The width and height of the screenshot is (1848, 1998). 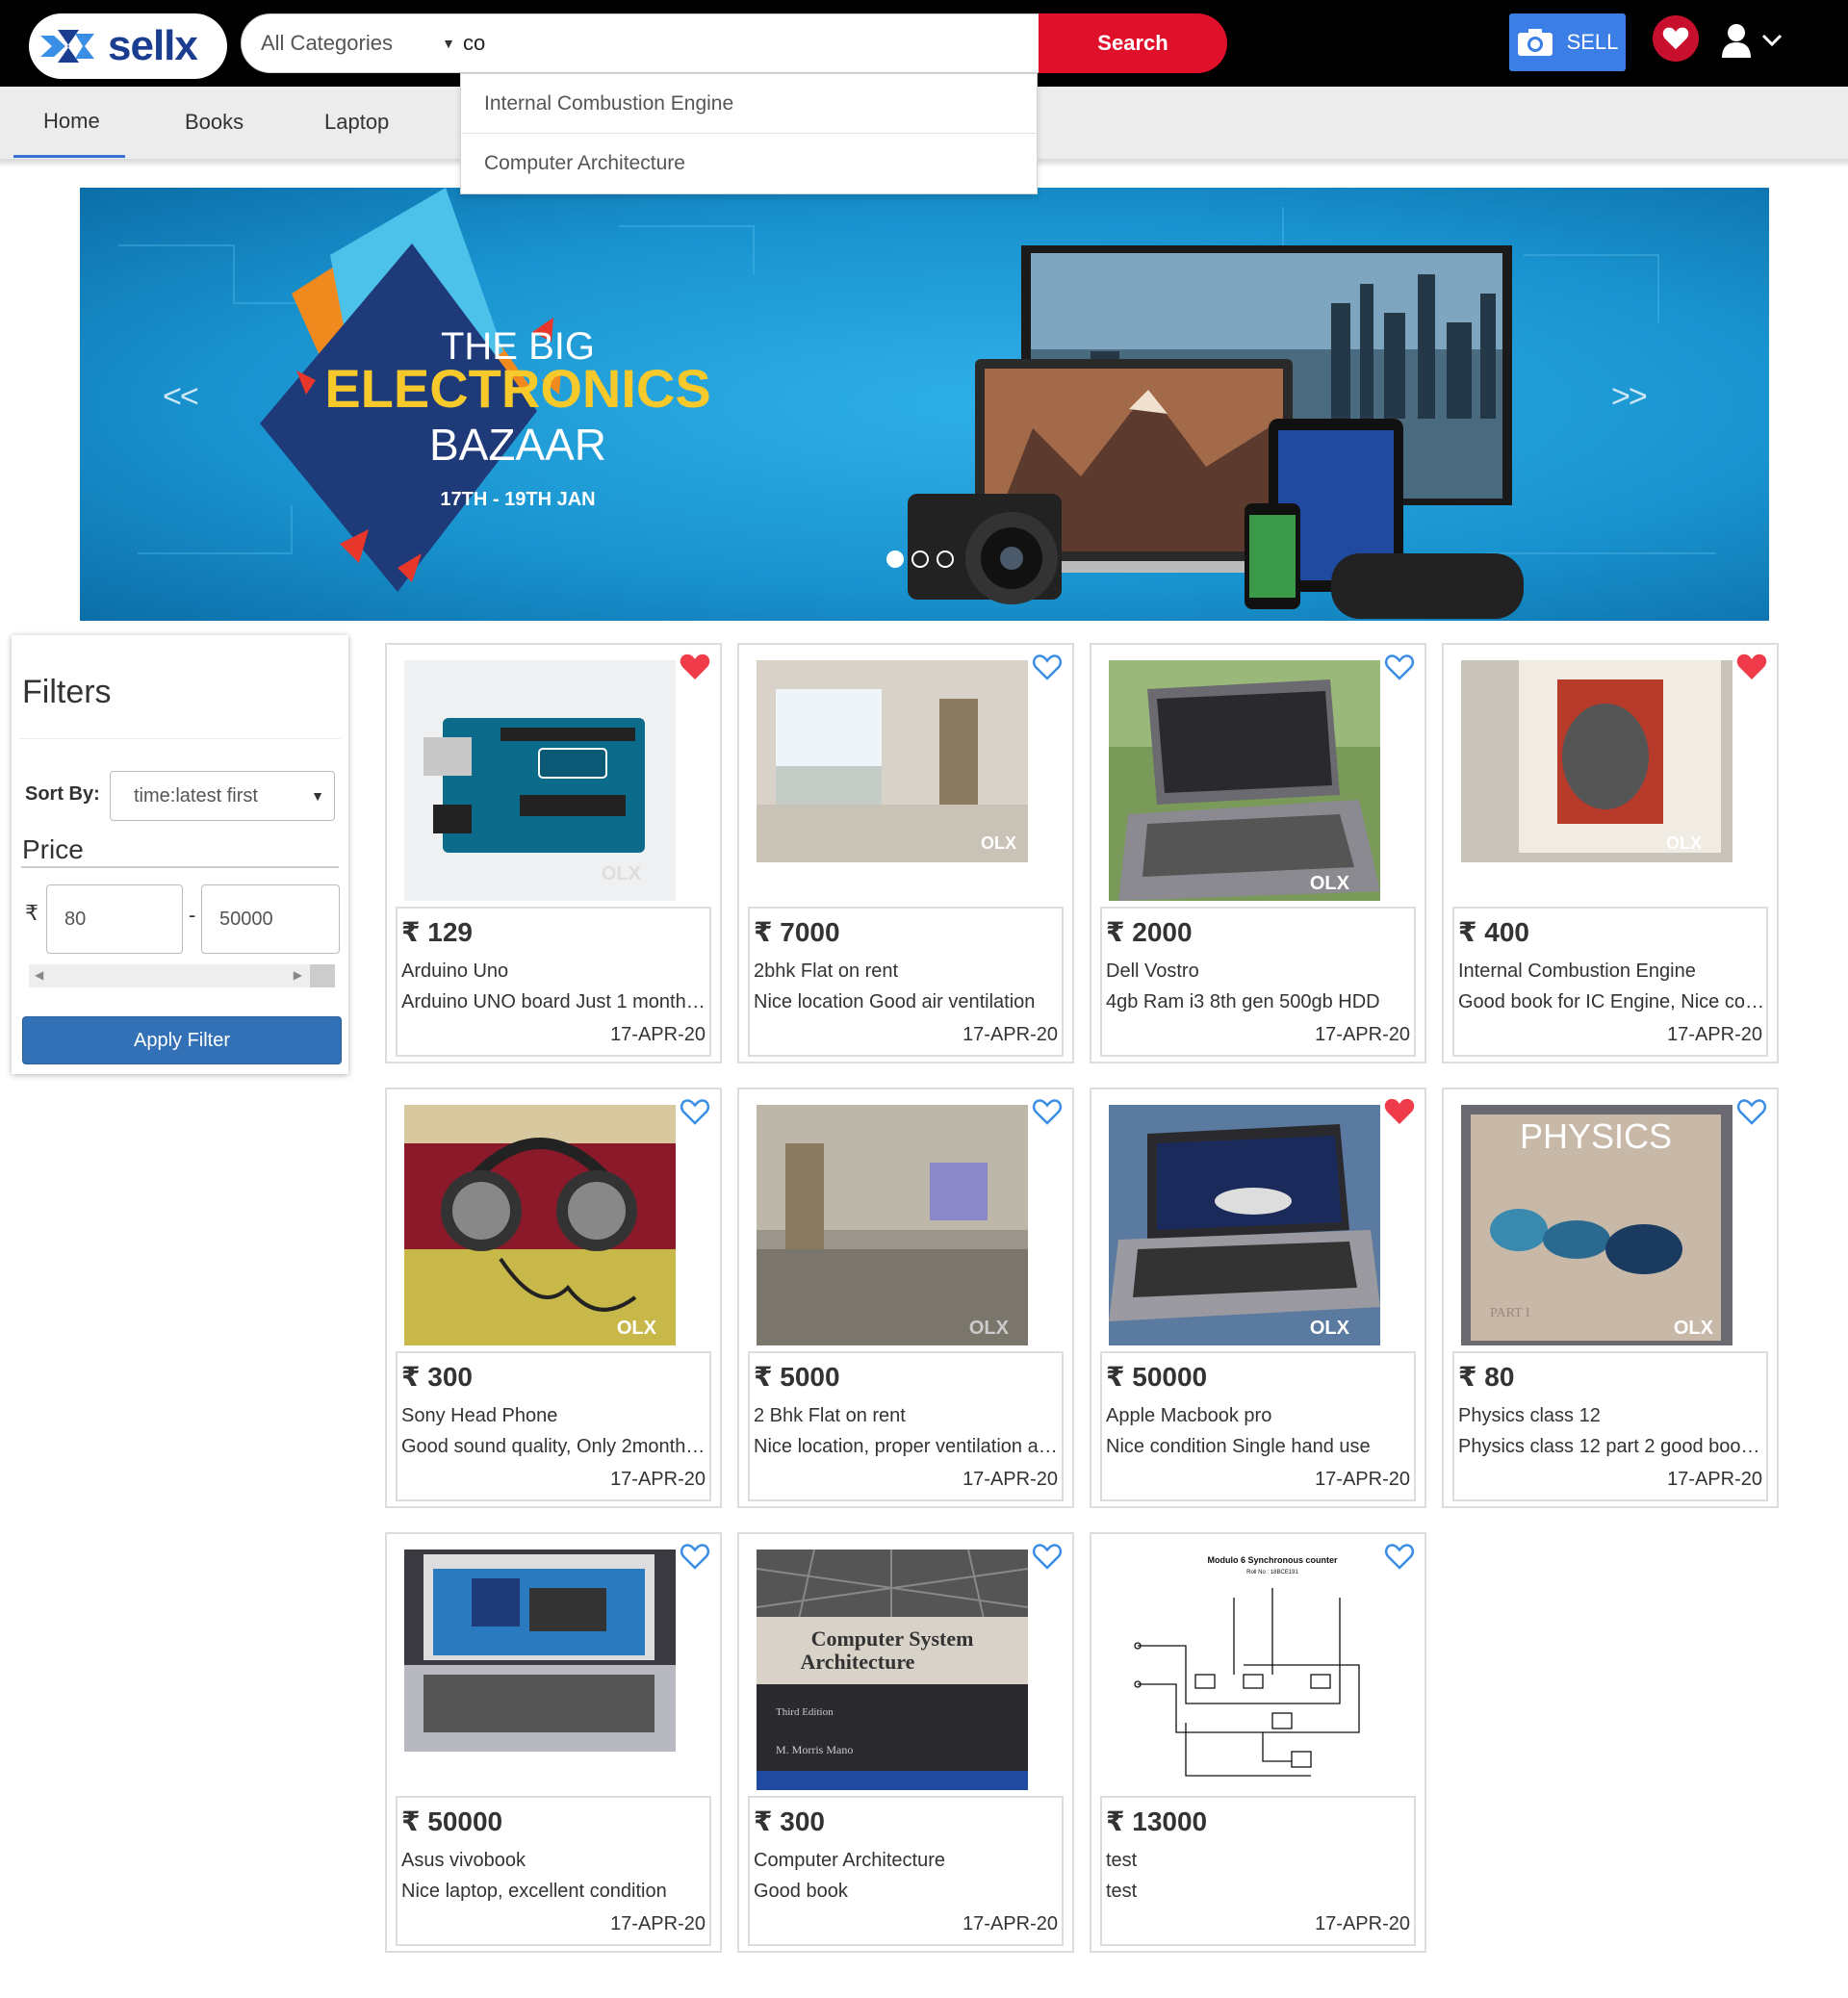 What do you see at coordinates (1567, 42) in the screenshot?
I see `sell-button: SELL` at bounding box center [1567, 42].